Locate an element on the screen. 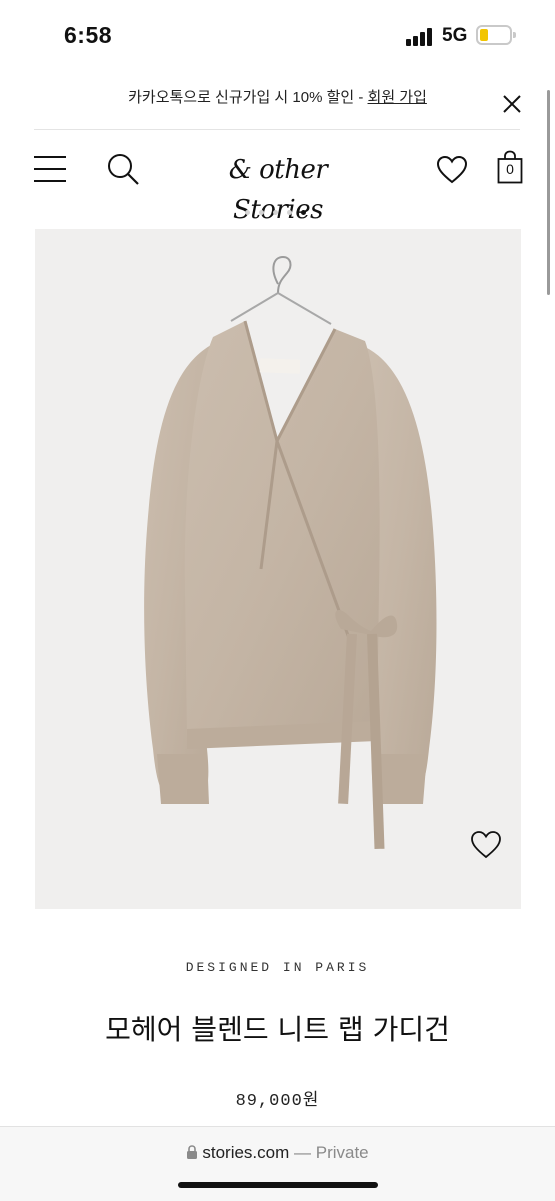 This screenshot has height=1201, width=555. product-price: 89,000원 is located at coordinates (277, 1101).